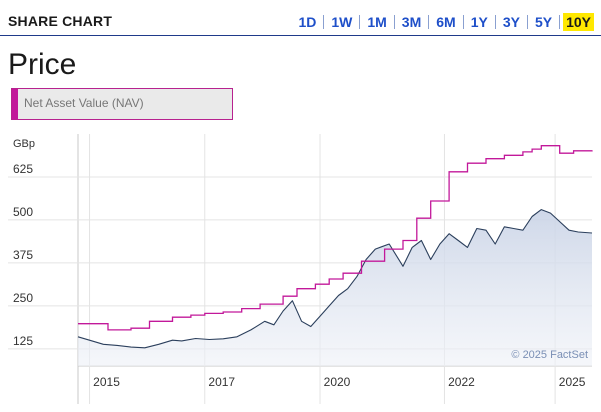 This screenshot has height=412, width=601. I want to click on x-tick-label: 2025, so click(572, 382).